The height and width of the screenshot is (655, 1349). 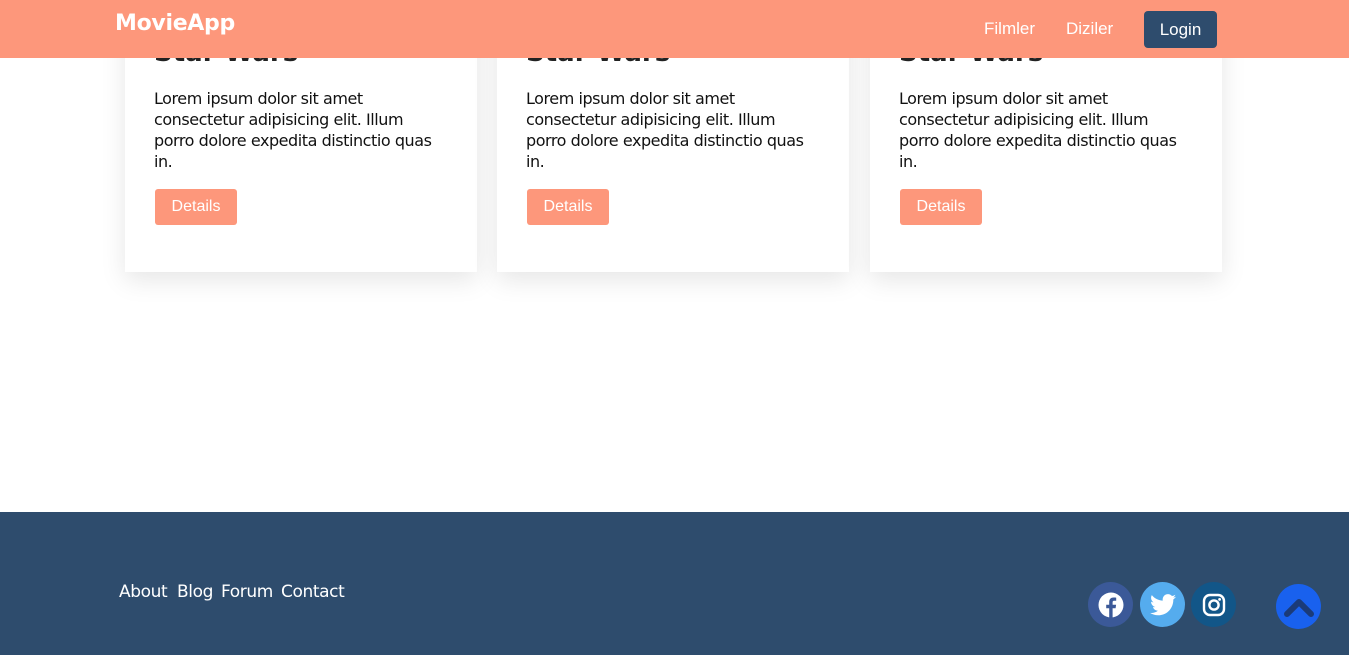 I want to click on facebook-icon, so click(x=1110, y=605).